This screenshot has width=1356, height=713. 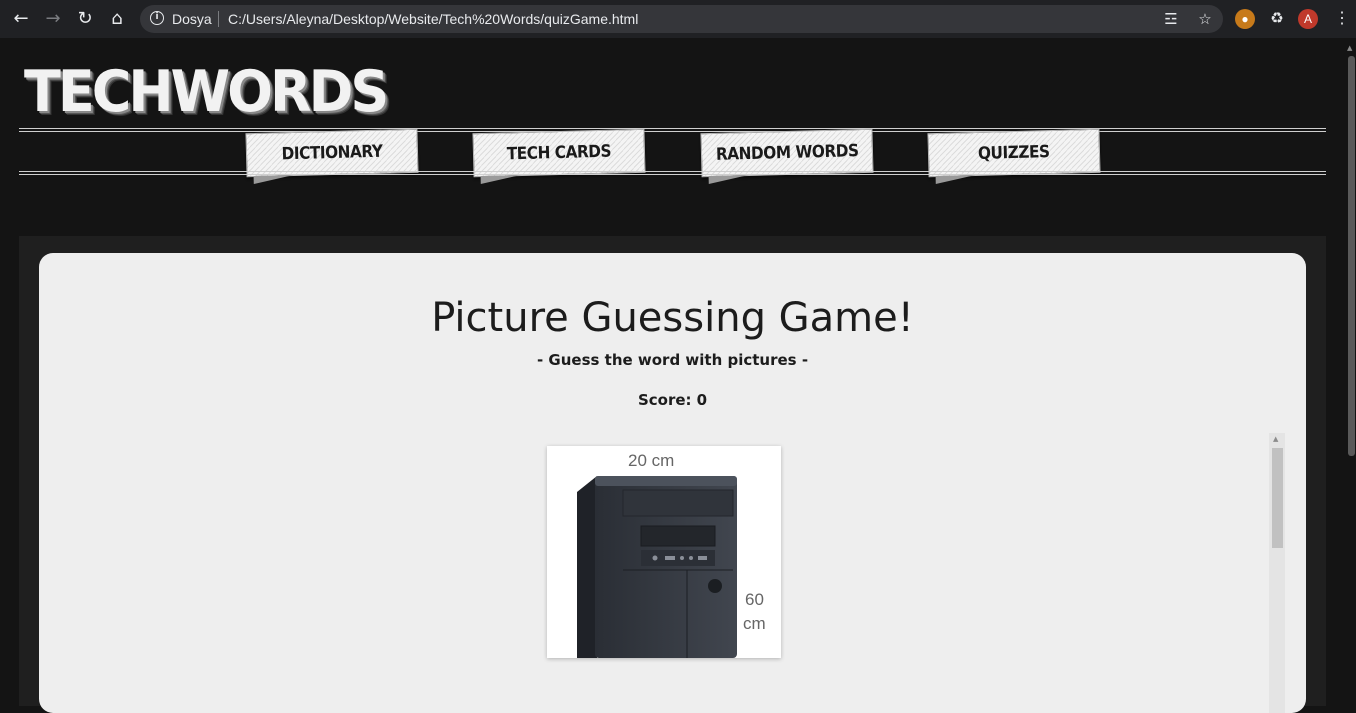 What do you see at coordinates (85, 19) in the screenshot?
I see `reload-icon: ↻` at bounding box center [85, 19].